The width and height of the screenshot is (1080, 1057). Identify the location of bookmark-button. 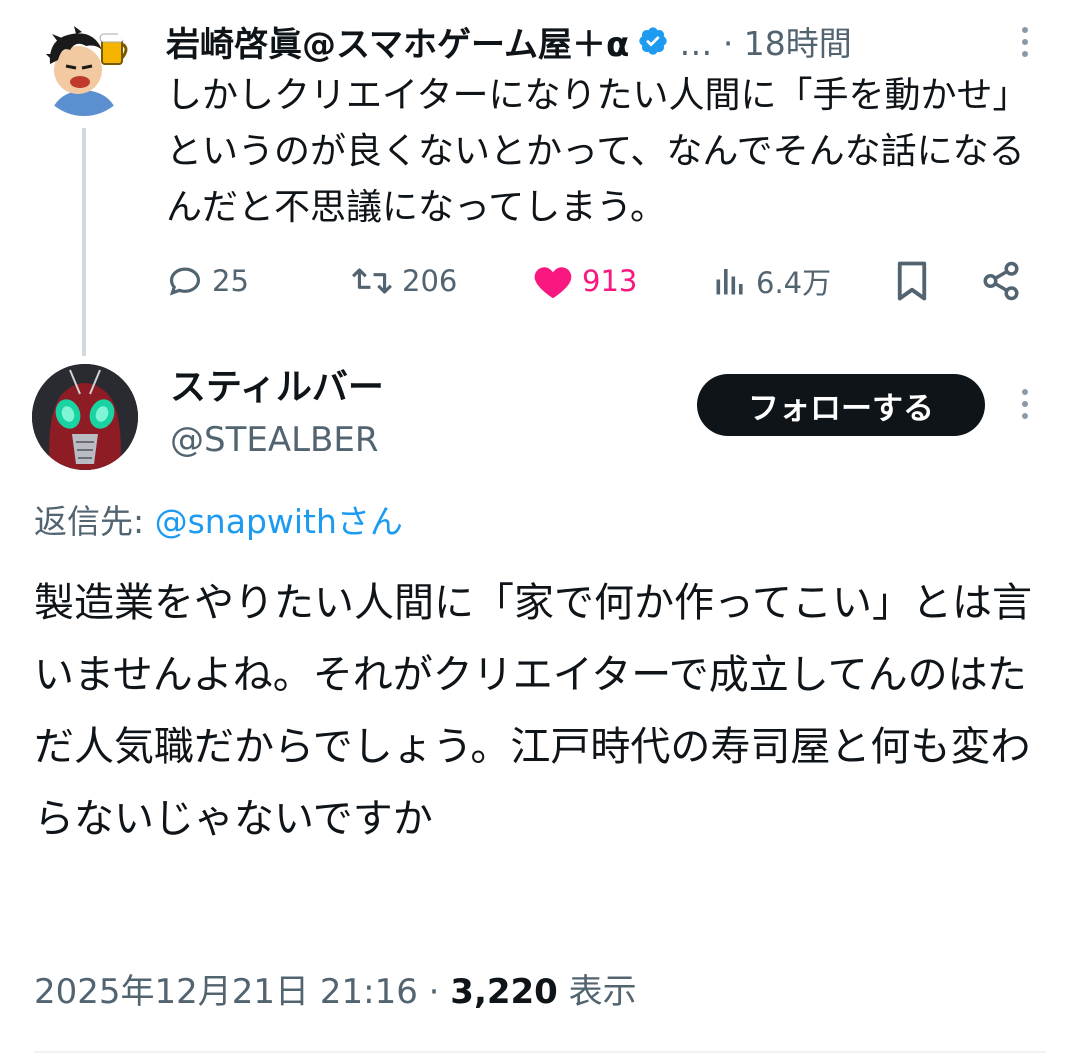
(912, 281).